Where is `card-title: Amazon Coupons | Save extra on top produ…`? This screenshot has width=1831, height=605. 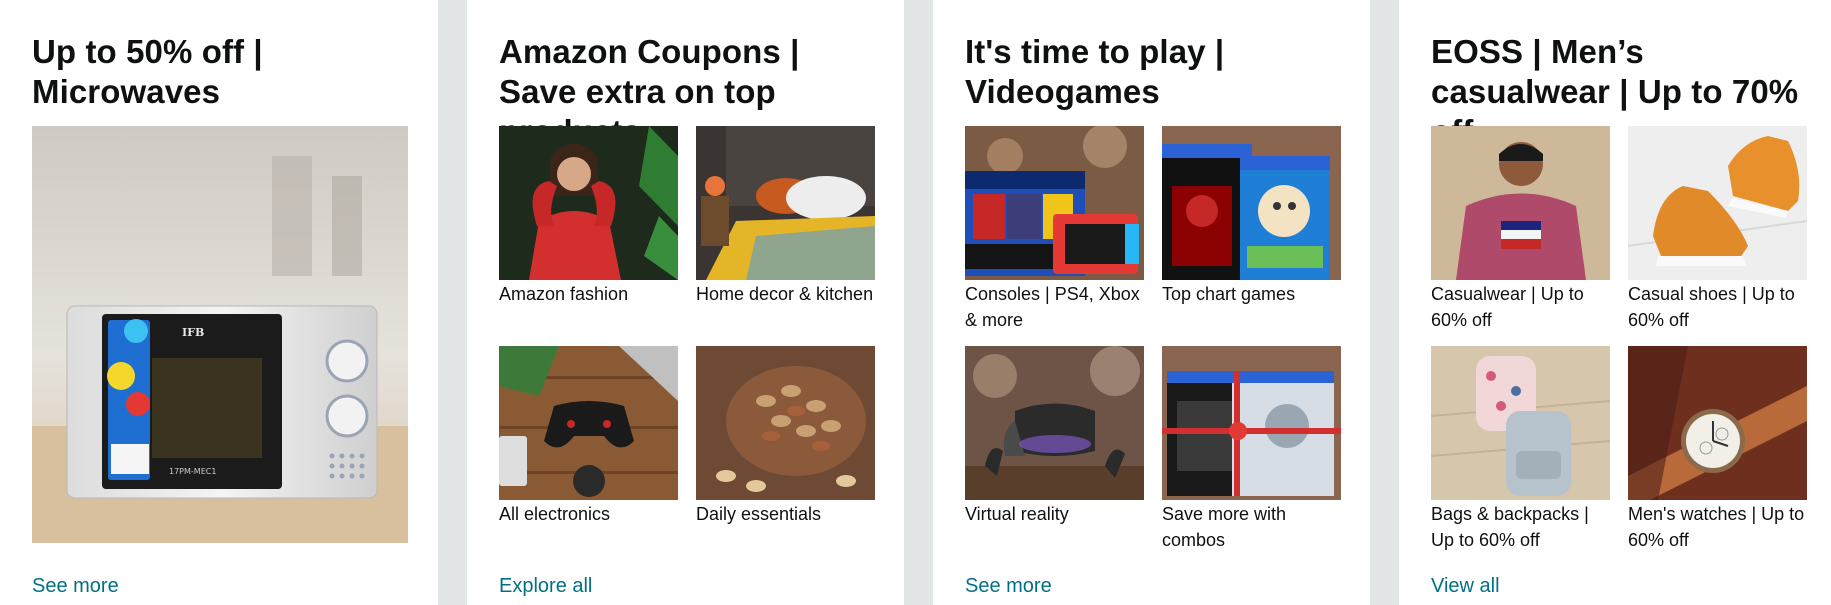
card-title: Amazon Coupons | Save extra on top produ… is located at coordinates (649, 91).